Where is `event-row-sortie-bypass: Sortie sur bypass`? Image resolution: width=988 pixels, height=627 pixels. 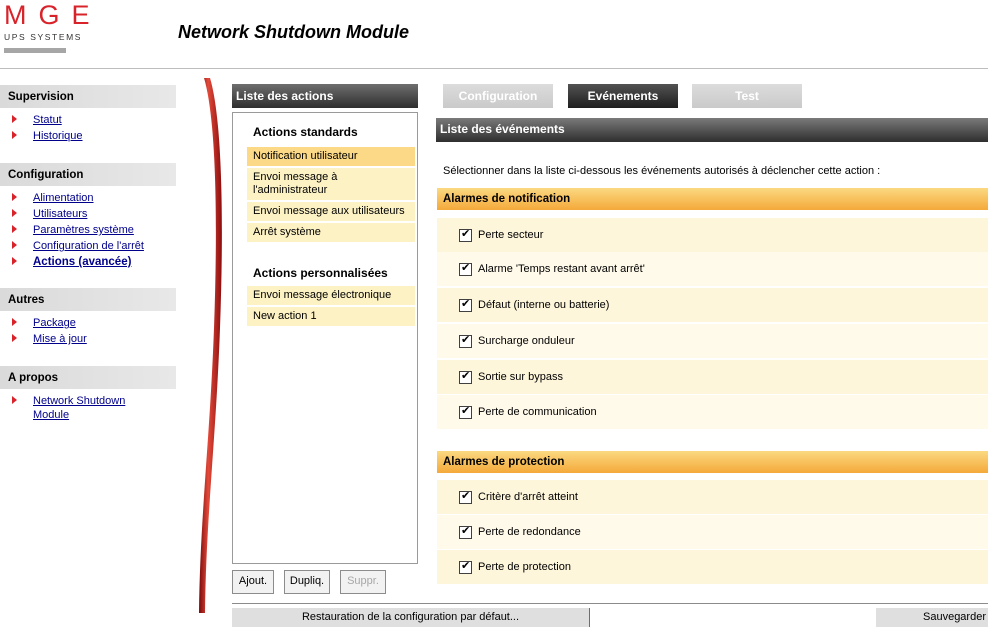 event-row-sortie-bypass: Sortie sur bypass is located at coordinates (712, 377).